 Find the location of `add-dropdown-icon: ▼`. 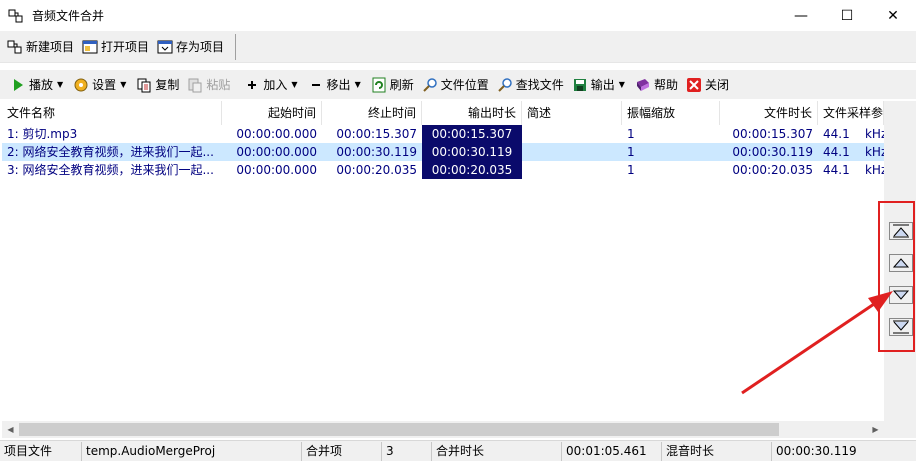

add-dropdown-icon: ▼ is located at coordinates (294, 84).